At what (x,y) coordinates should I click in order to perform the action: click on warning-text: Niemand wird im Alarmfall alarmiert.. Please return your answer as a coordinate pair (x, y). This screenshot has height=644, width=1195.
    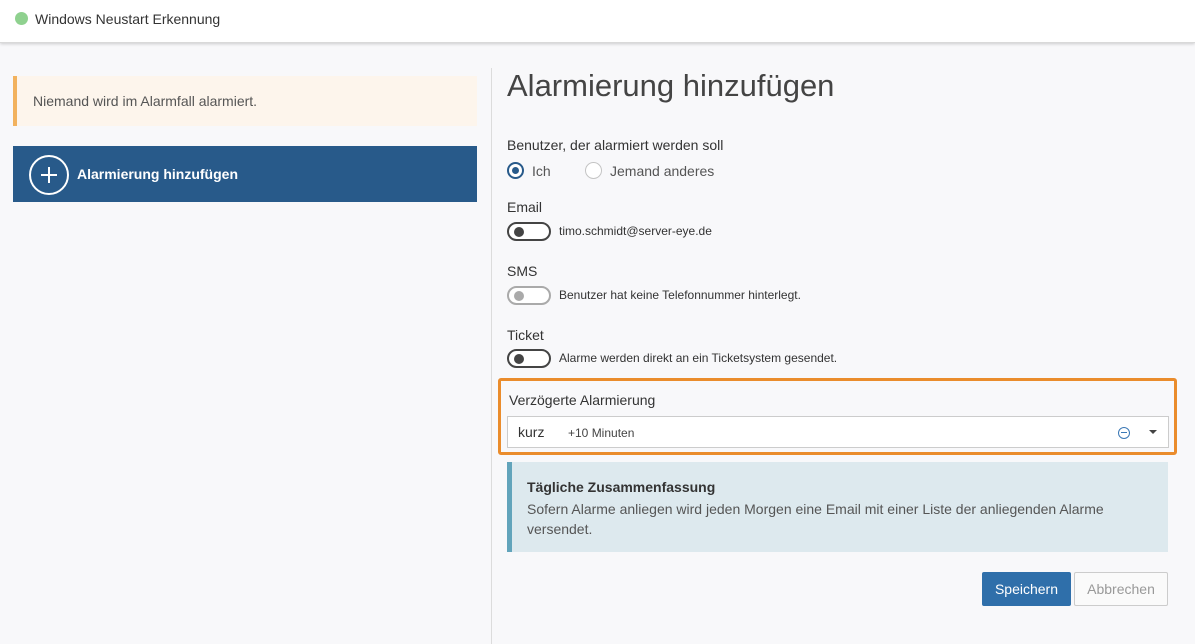
    Looking at the image, I should click on (145, 101).